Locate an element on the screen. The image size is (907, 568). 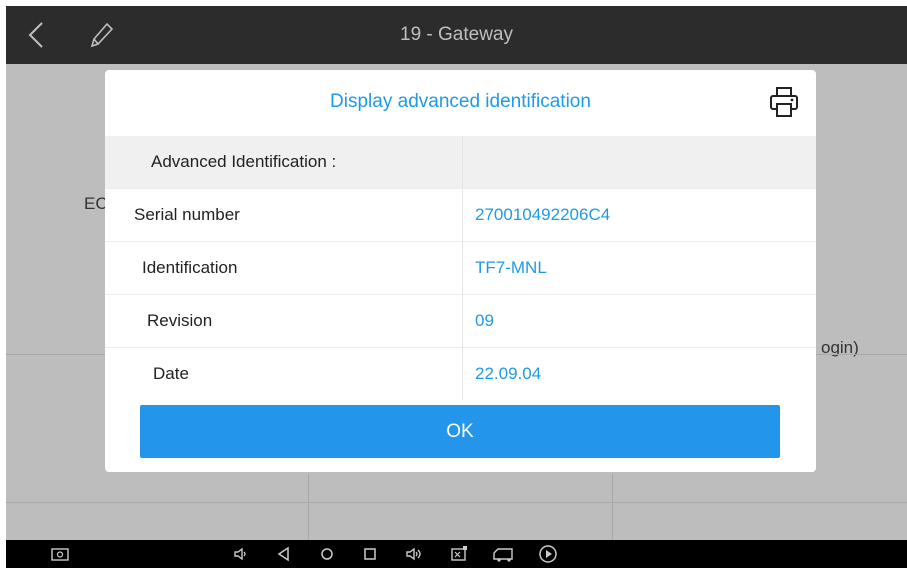
volume-up-icon is located at coordinates (414, 554).